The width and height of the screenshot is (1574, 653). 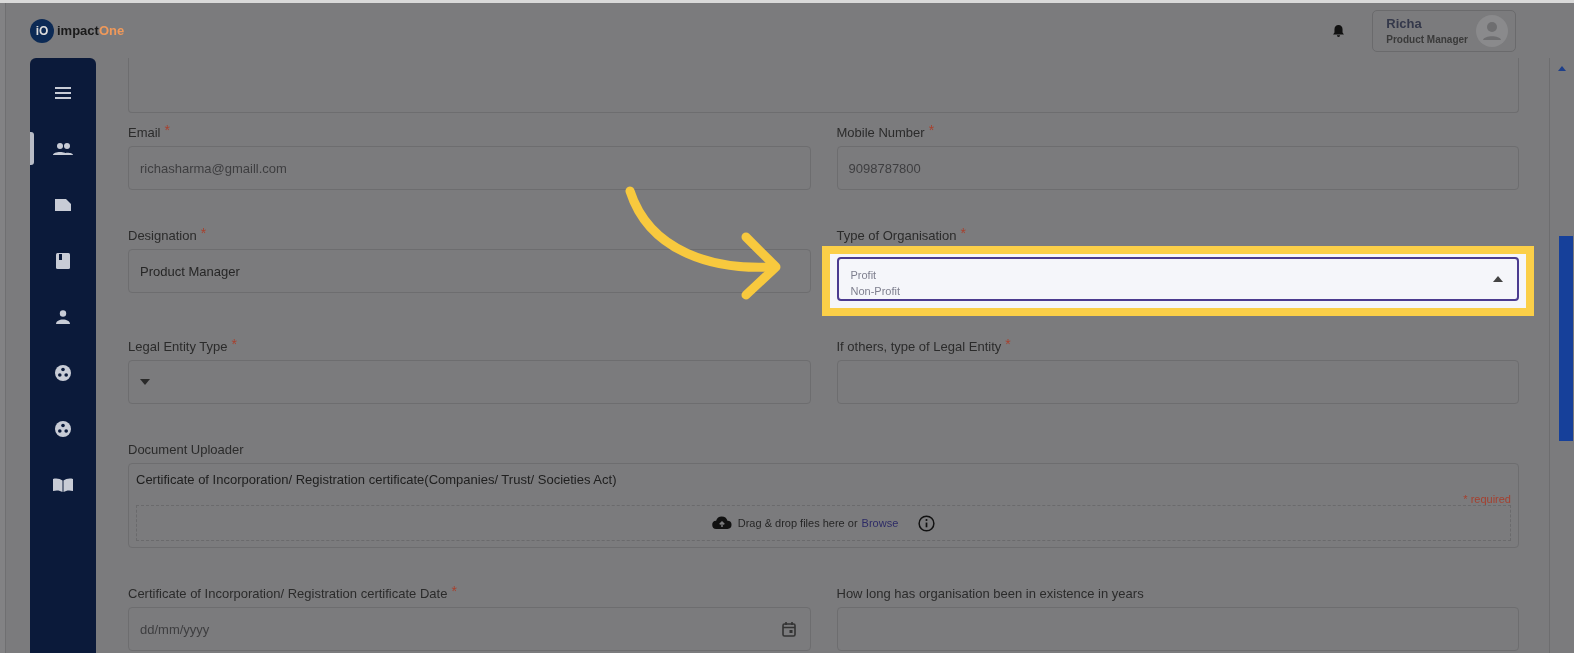 What do you see at coordinates (875, 275) in the screenshot?
I see `dropdown-option: Profit` at bounding box center [875, 275].